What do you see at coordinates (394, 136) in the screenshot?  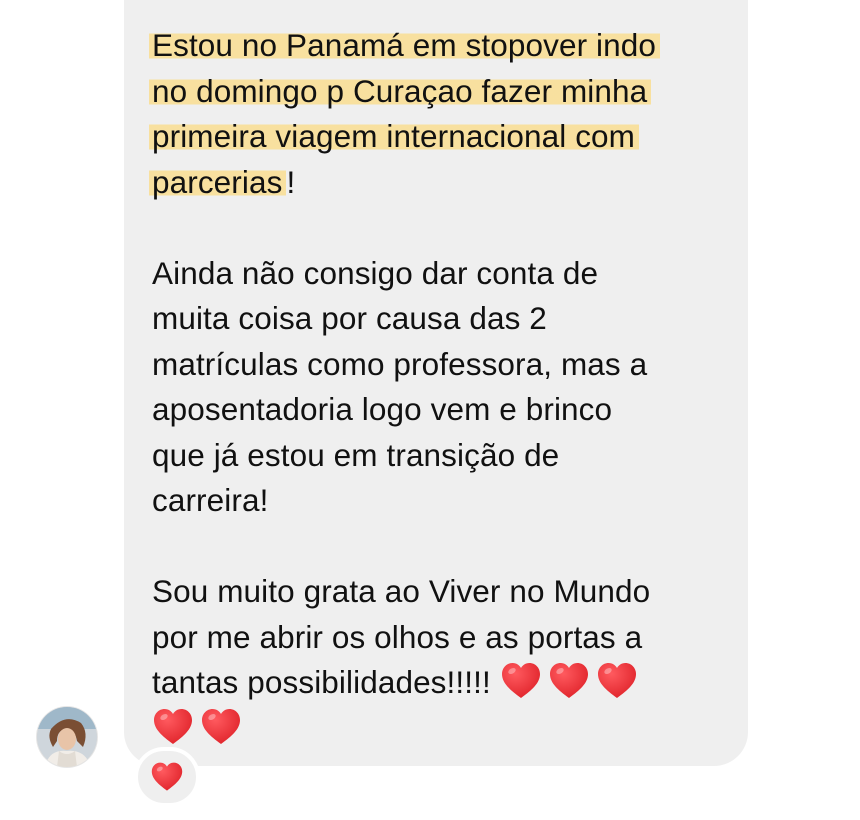 I see `highlighted-text: primeira viagem internacional com` at bounding box center [394, 136].